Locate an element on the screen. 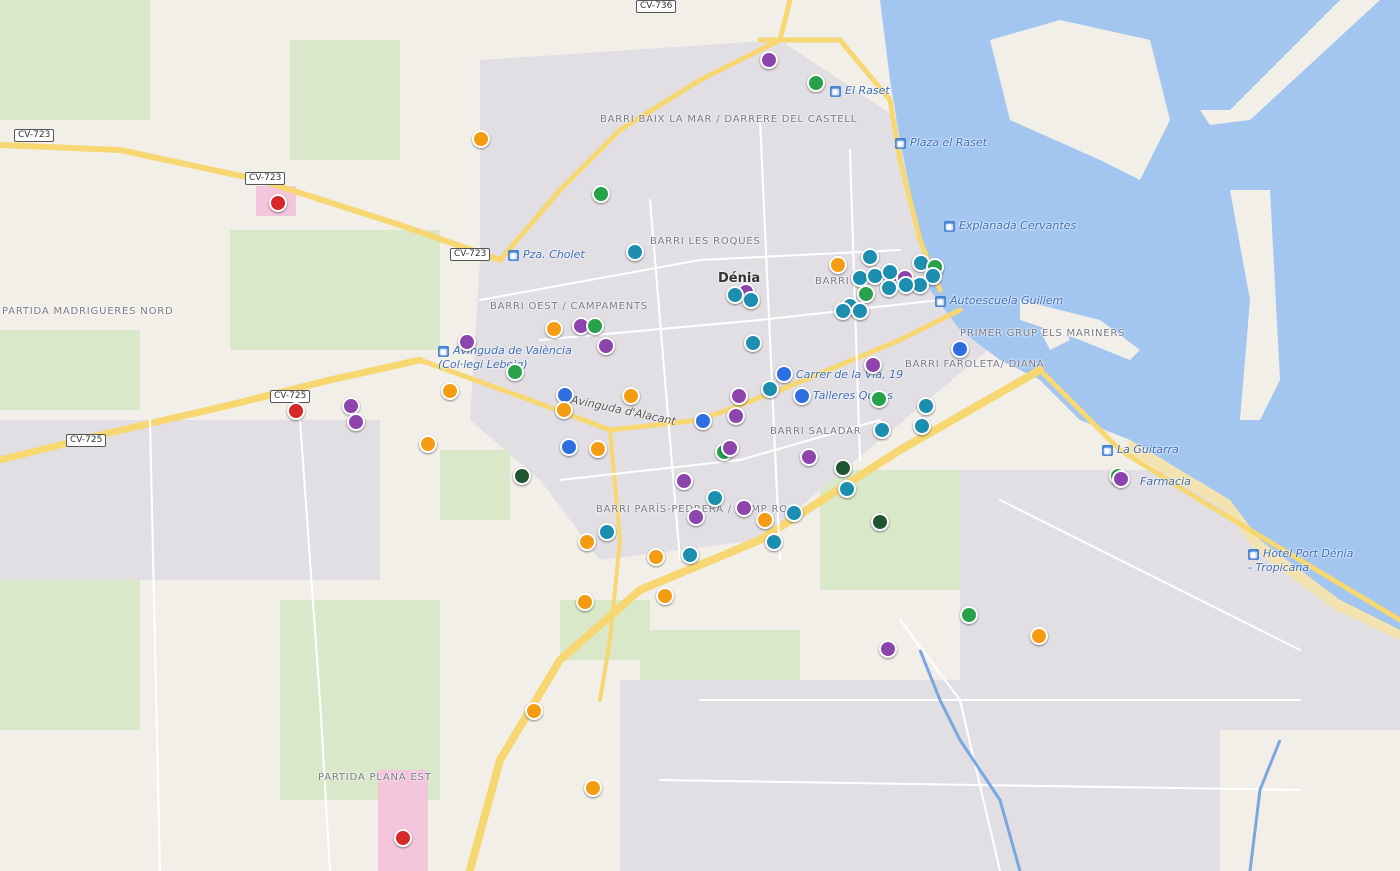 This screenshot has height=871, width=1400. poi-hotel-port-denia: ▣ Hotel Port Dénia - Tropicana is located at coordinates (1303, 561).